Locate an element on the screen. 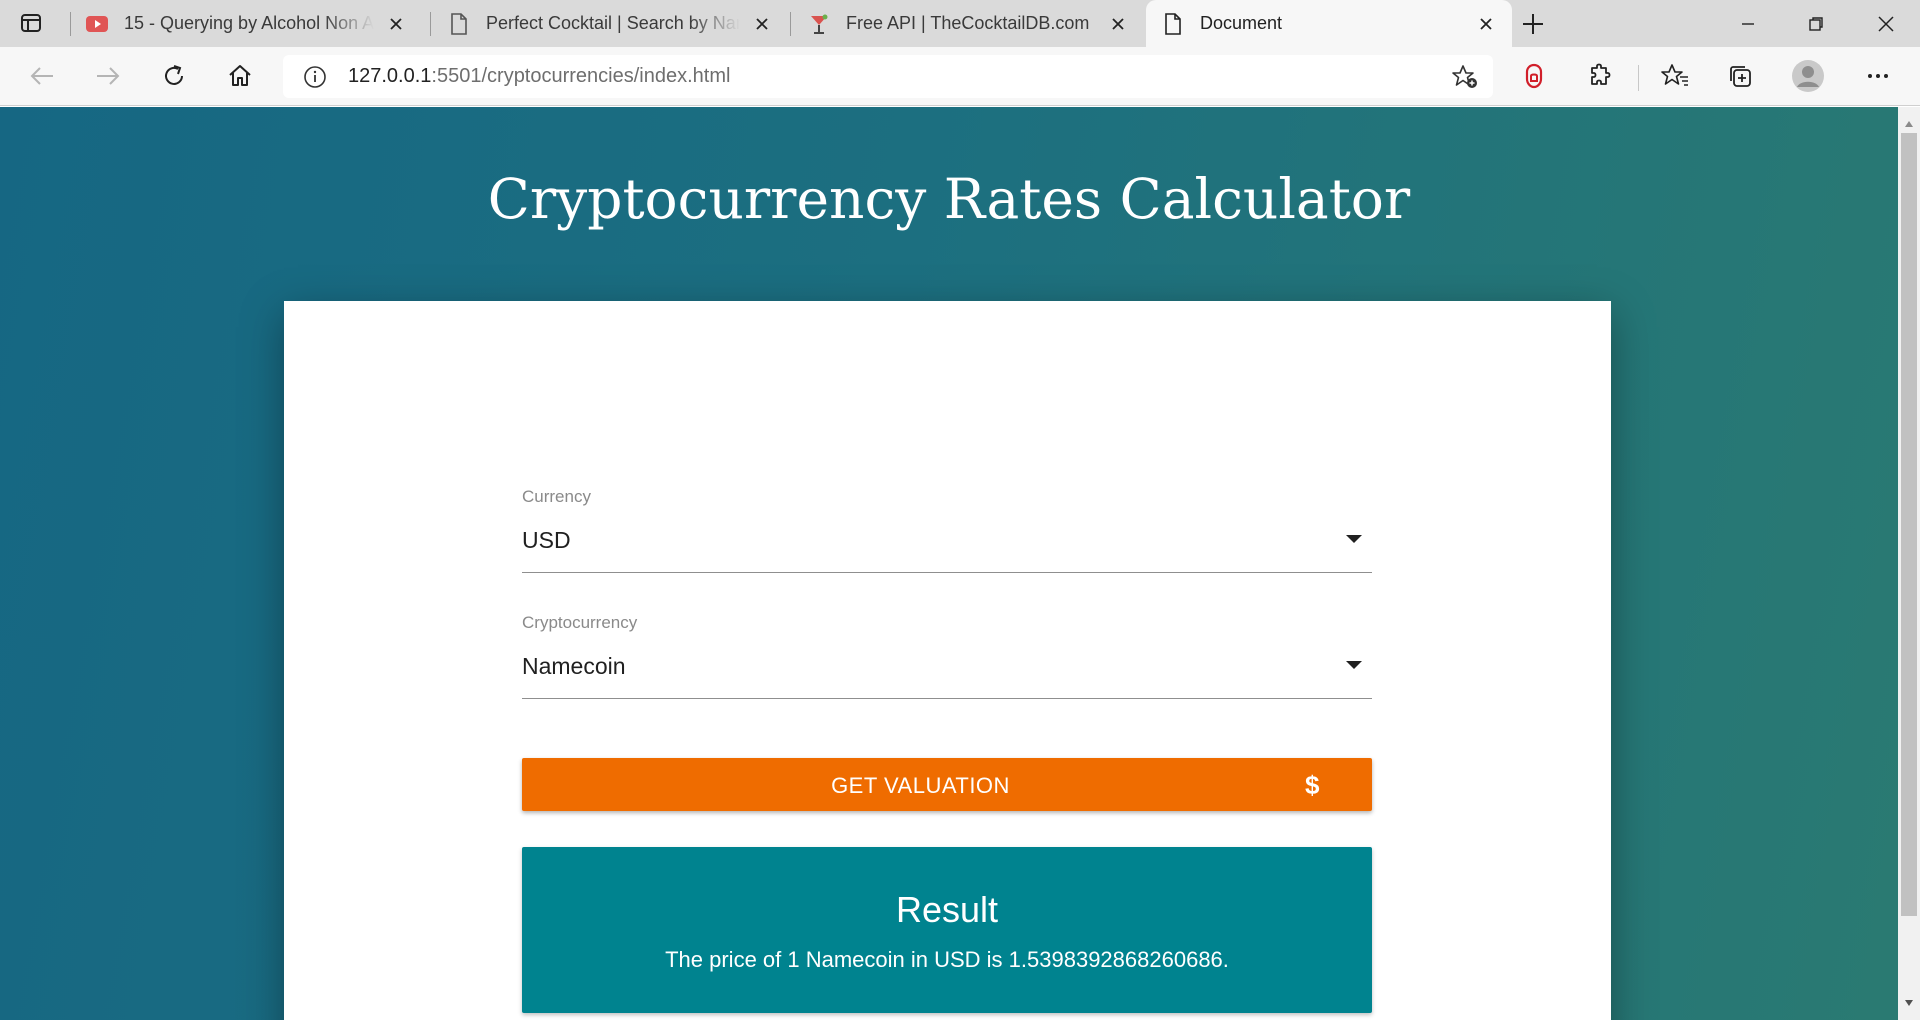 This screenshot has height=1020, width=1920. cryptocurrency-field: Cryptocurrency Namecoin is located at coordinates (947, 656).